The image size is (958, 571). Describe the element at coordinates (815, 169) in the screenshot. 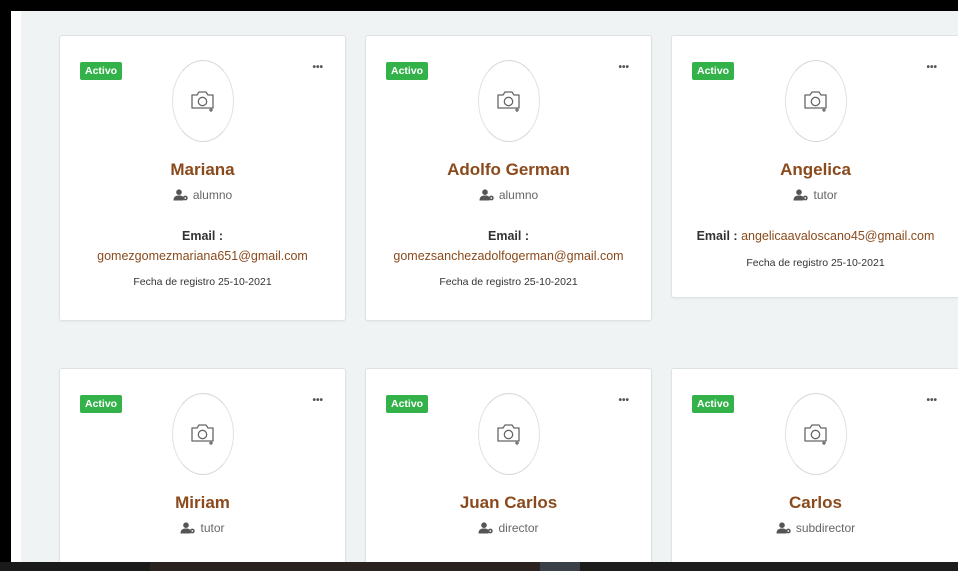

I see `user-name: Angelica` at that location.